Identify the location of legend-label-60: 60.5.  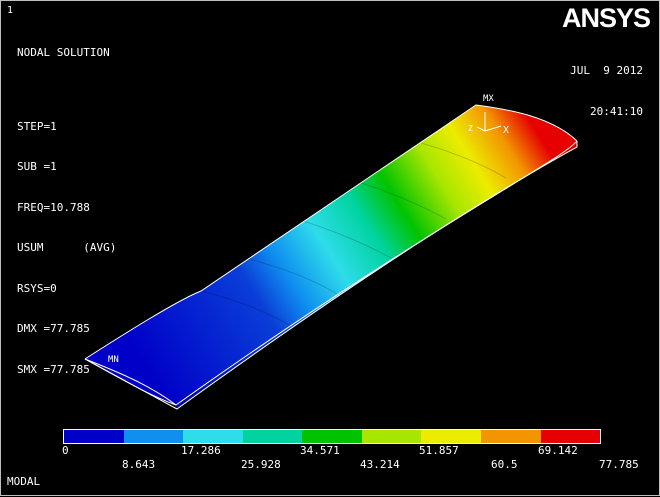
(504, 464).